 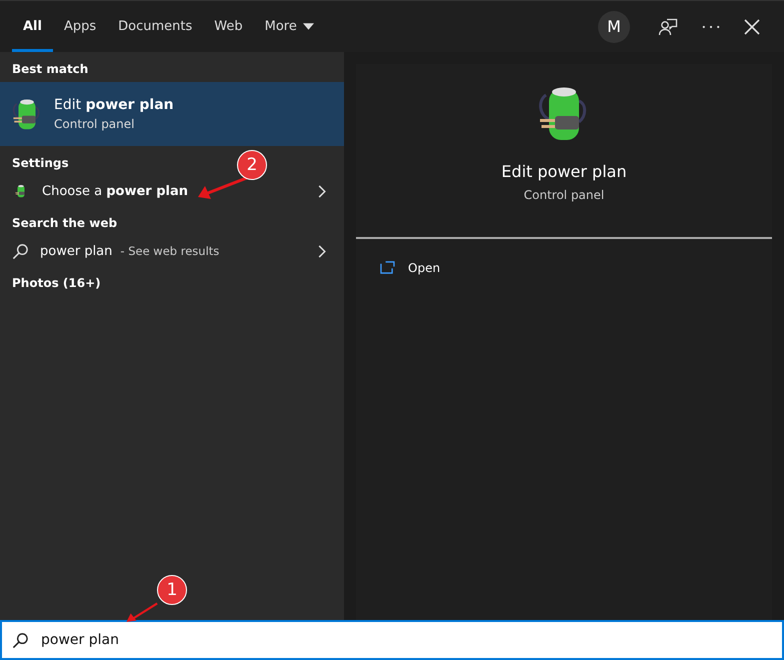 What do you see at coordinates (668, 26) in the screenshot?
I see `feedback-icon` at bounding box center [668, 26].